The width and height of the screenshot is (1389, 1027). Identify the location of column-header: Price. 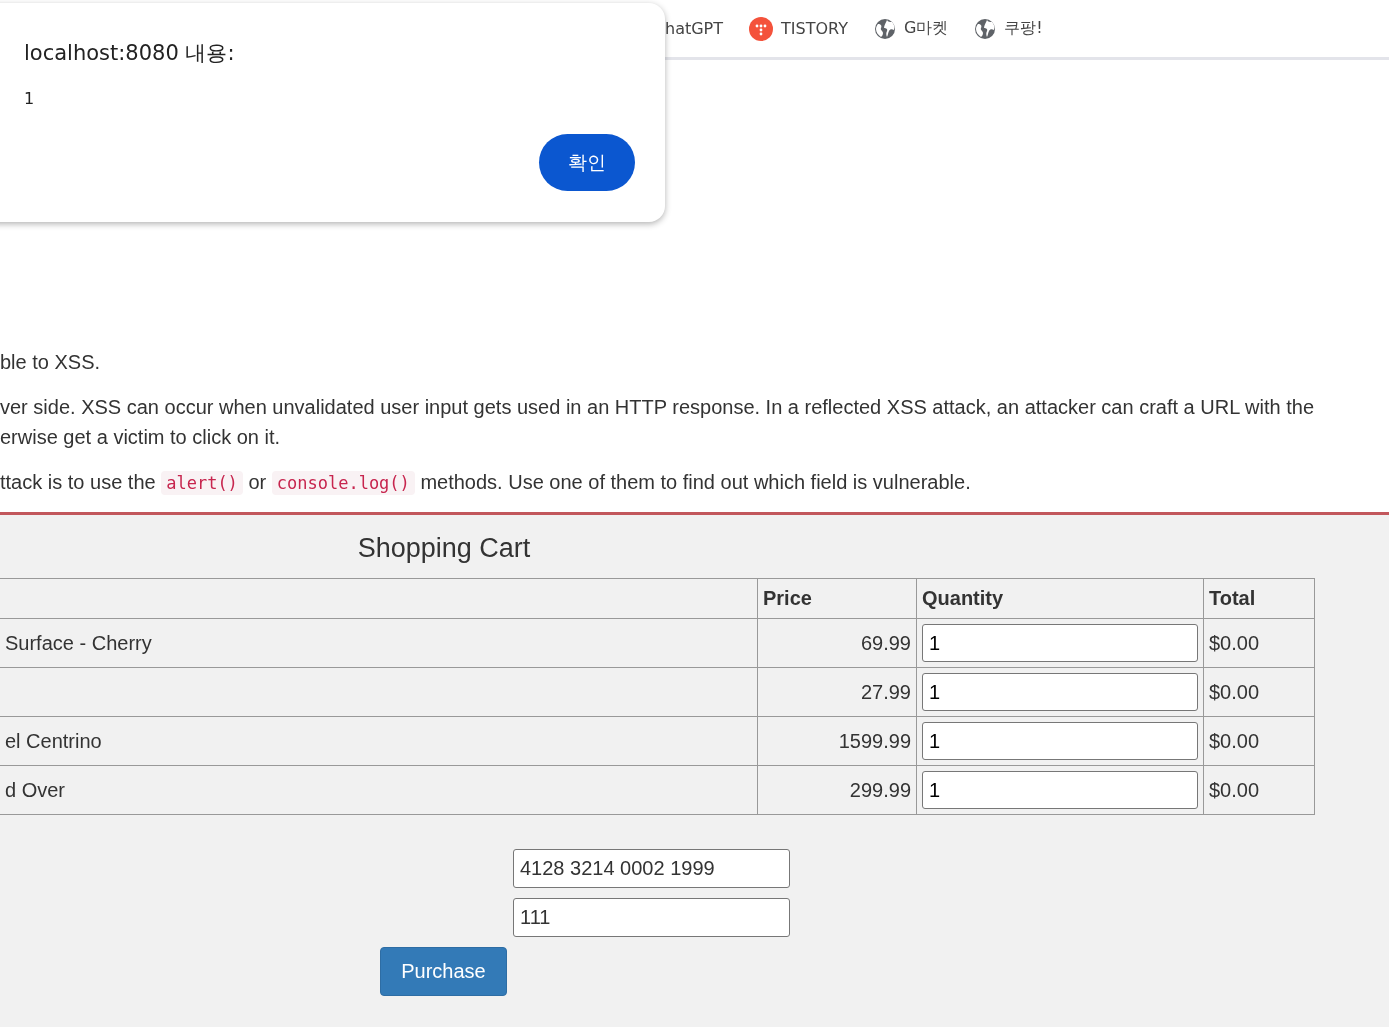
(787, 598).